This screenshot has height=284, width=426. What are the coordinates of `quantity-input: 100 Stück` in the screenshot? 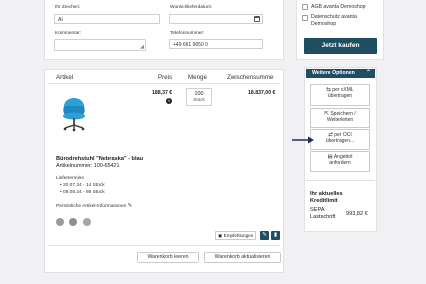 It's located at (199, 97).